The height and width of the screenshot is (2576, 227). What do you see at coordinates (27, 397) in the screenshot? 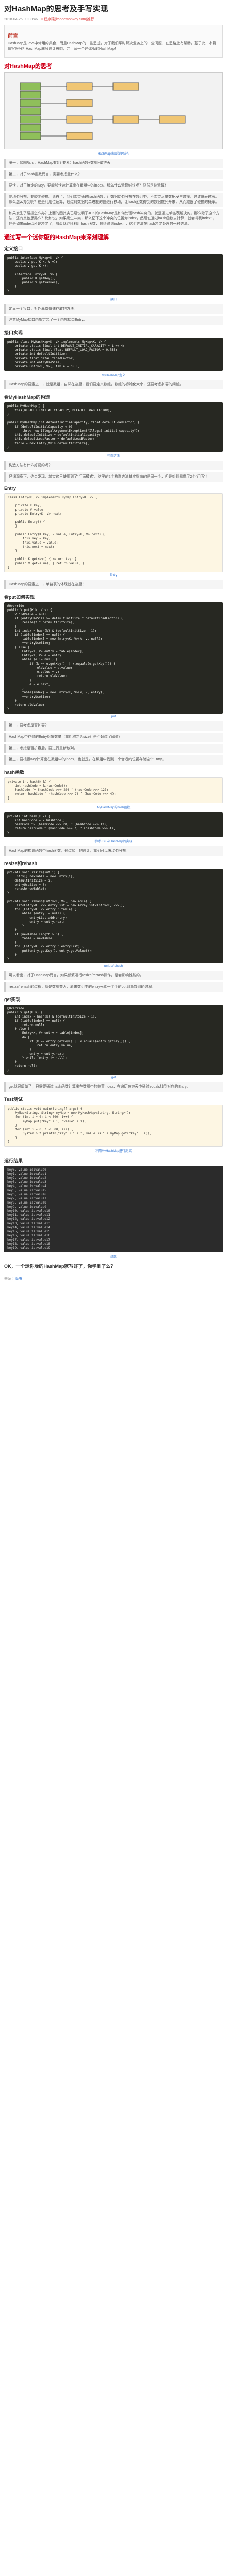
I see `ctor-heading: 看MyHashMap的构造` at bounding box center [27, 397].